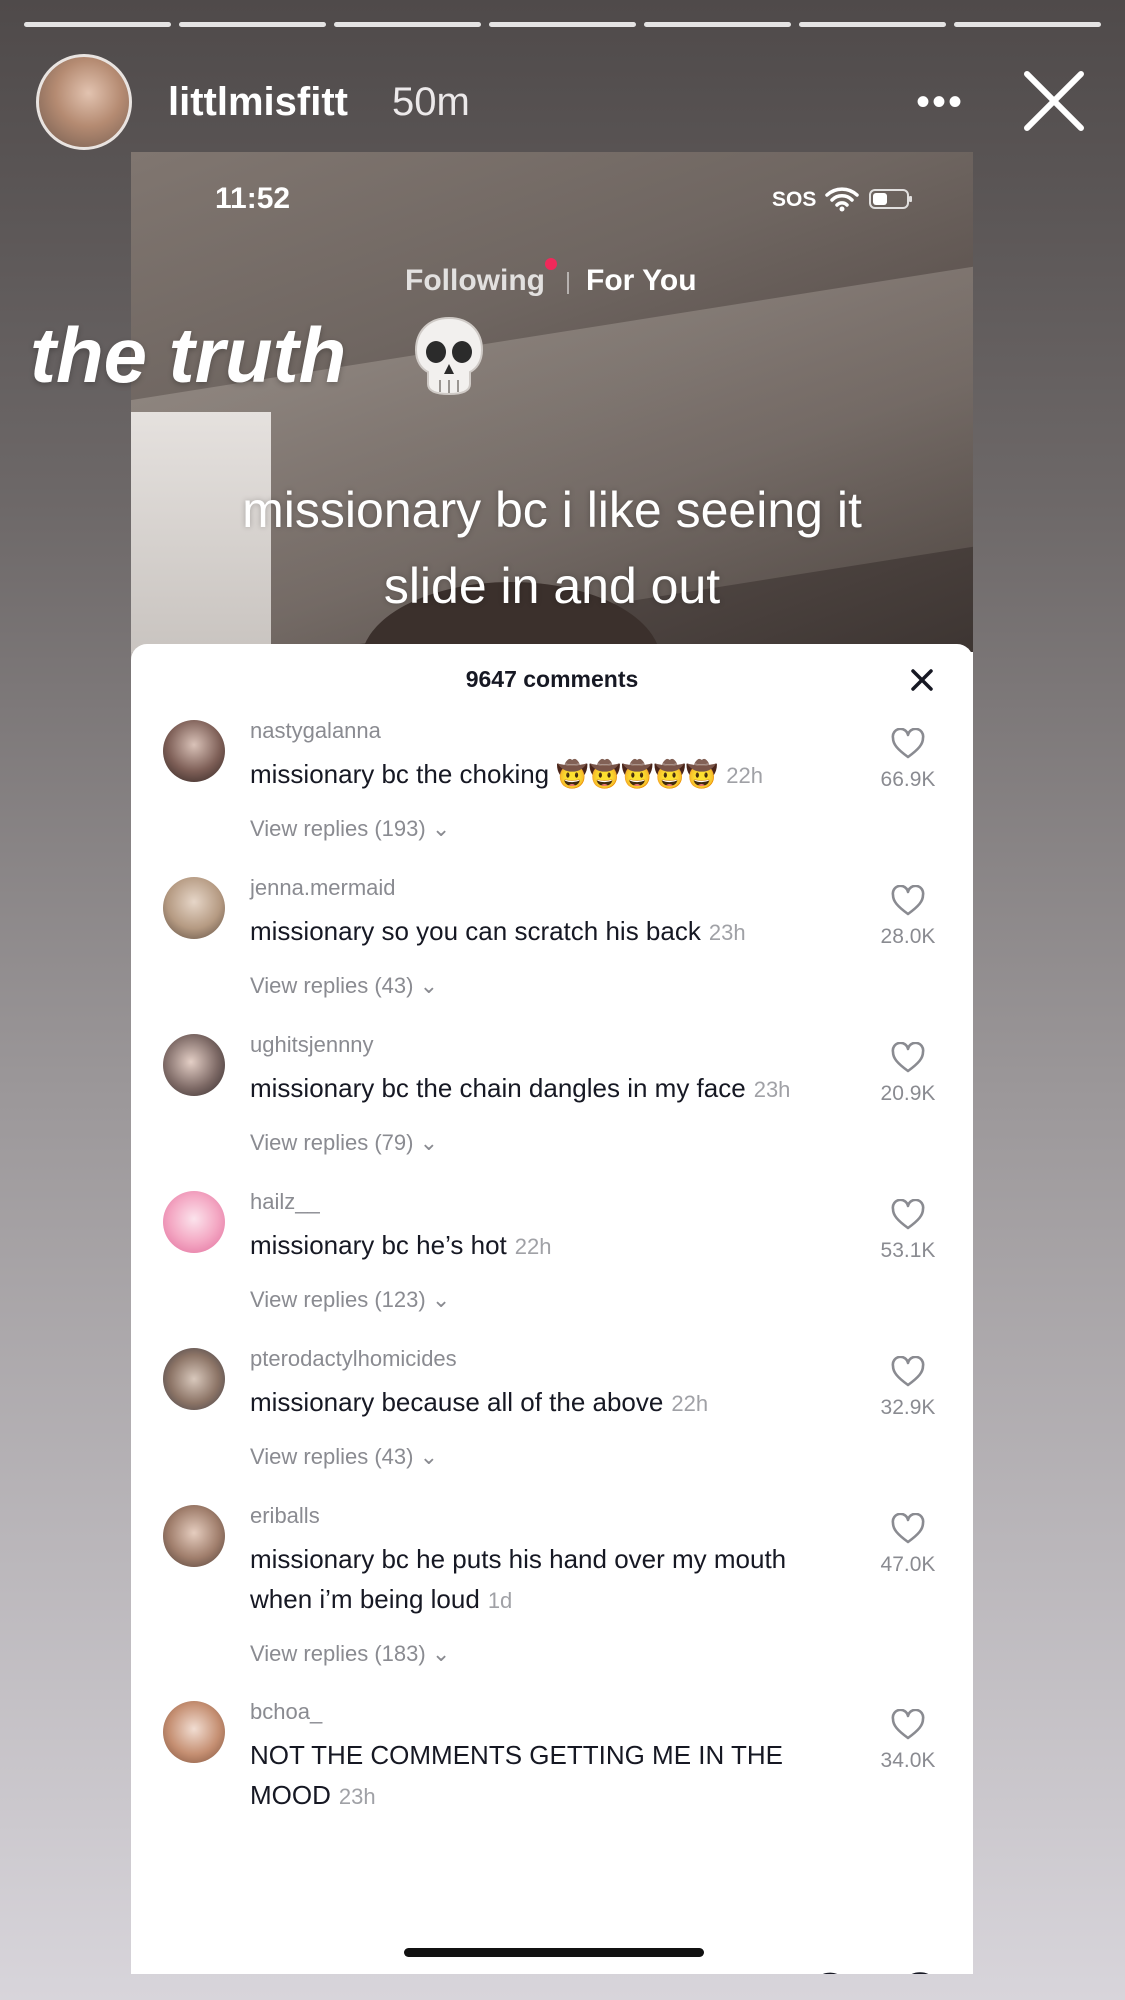  What do you see at coordinates (315, 731) in the screenshot?
I see `comment-username: nastygalanna` at bounding box center [315, 731].